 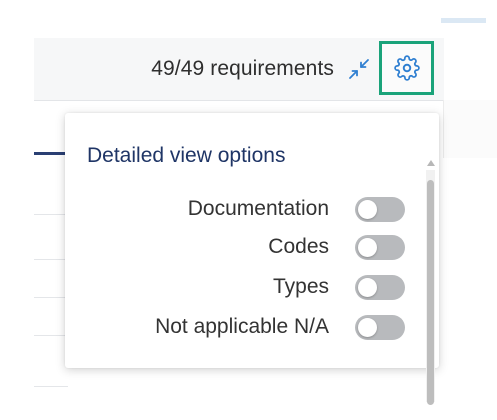 I want to click on gear-icon, so click(x=406, y=68).